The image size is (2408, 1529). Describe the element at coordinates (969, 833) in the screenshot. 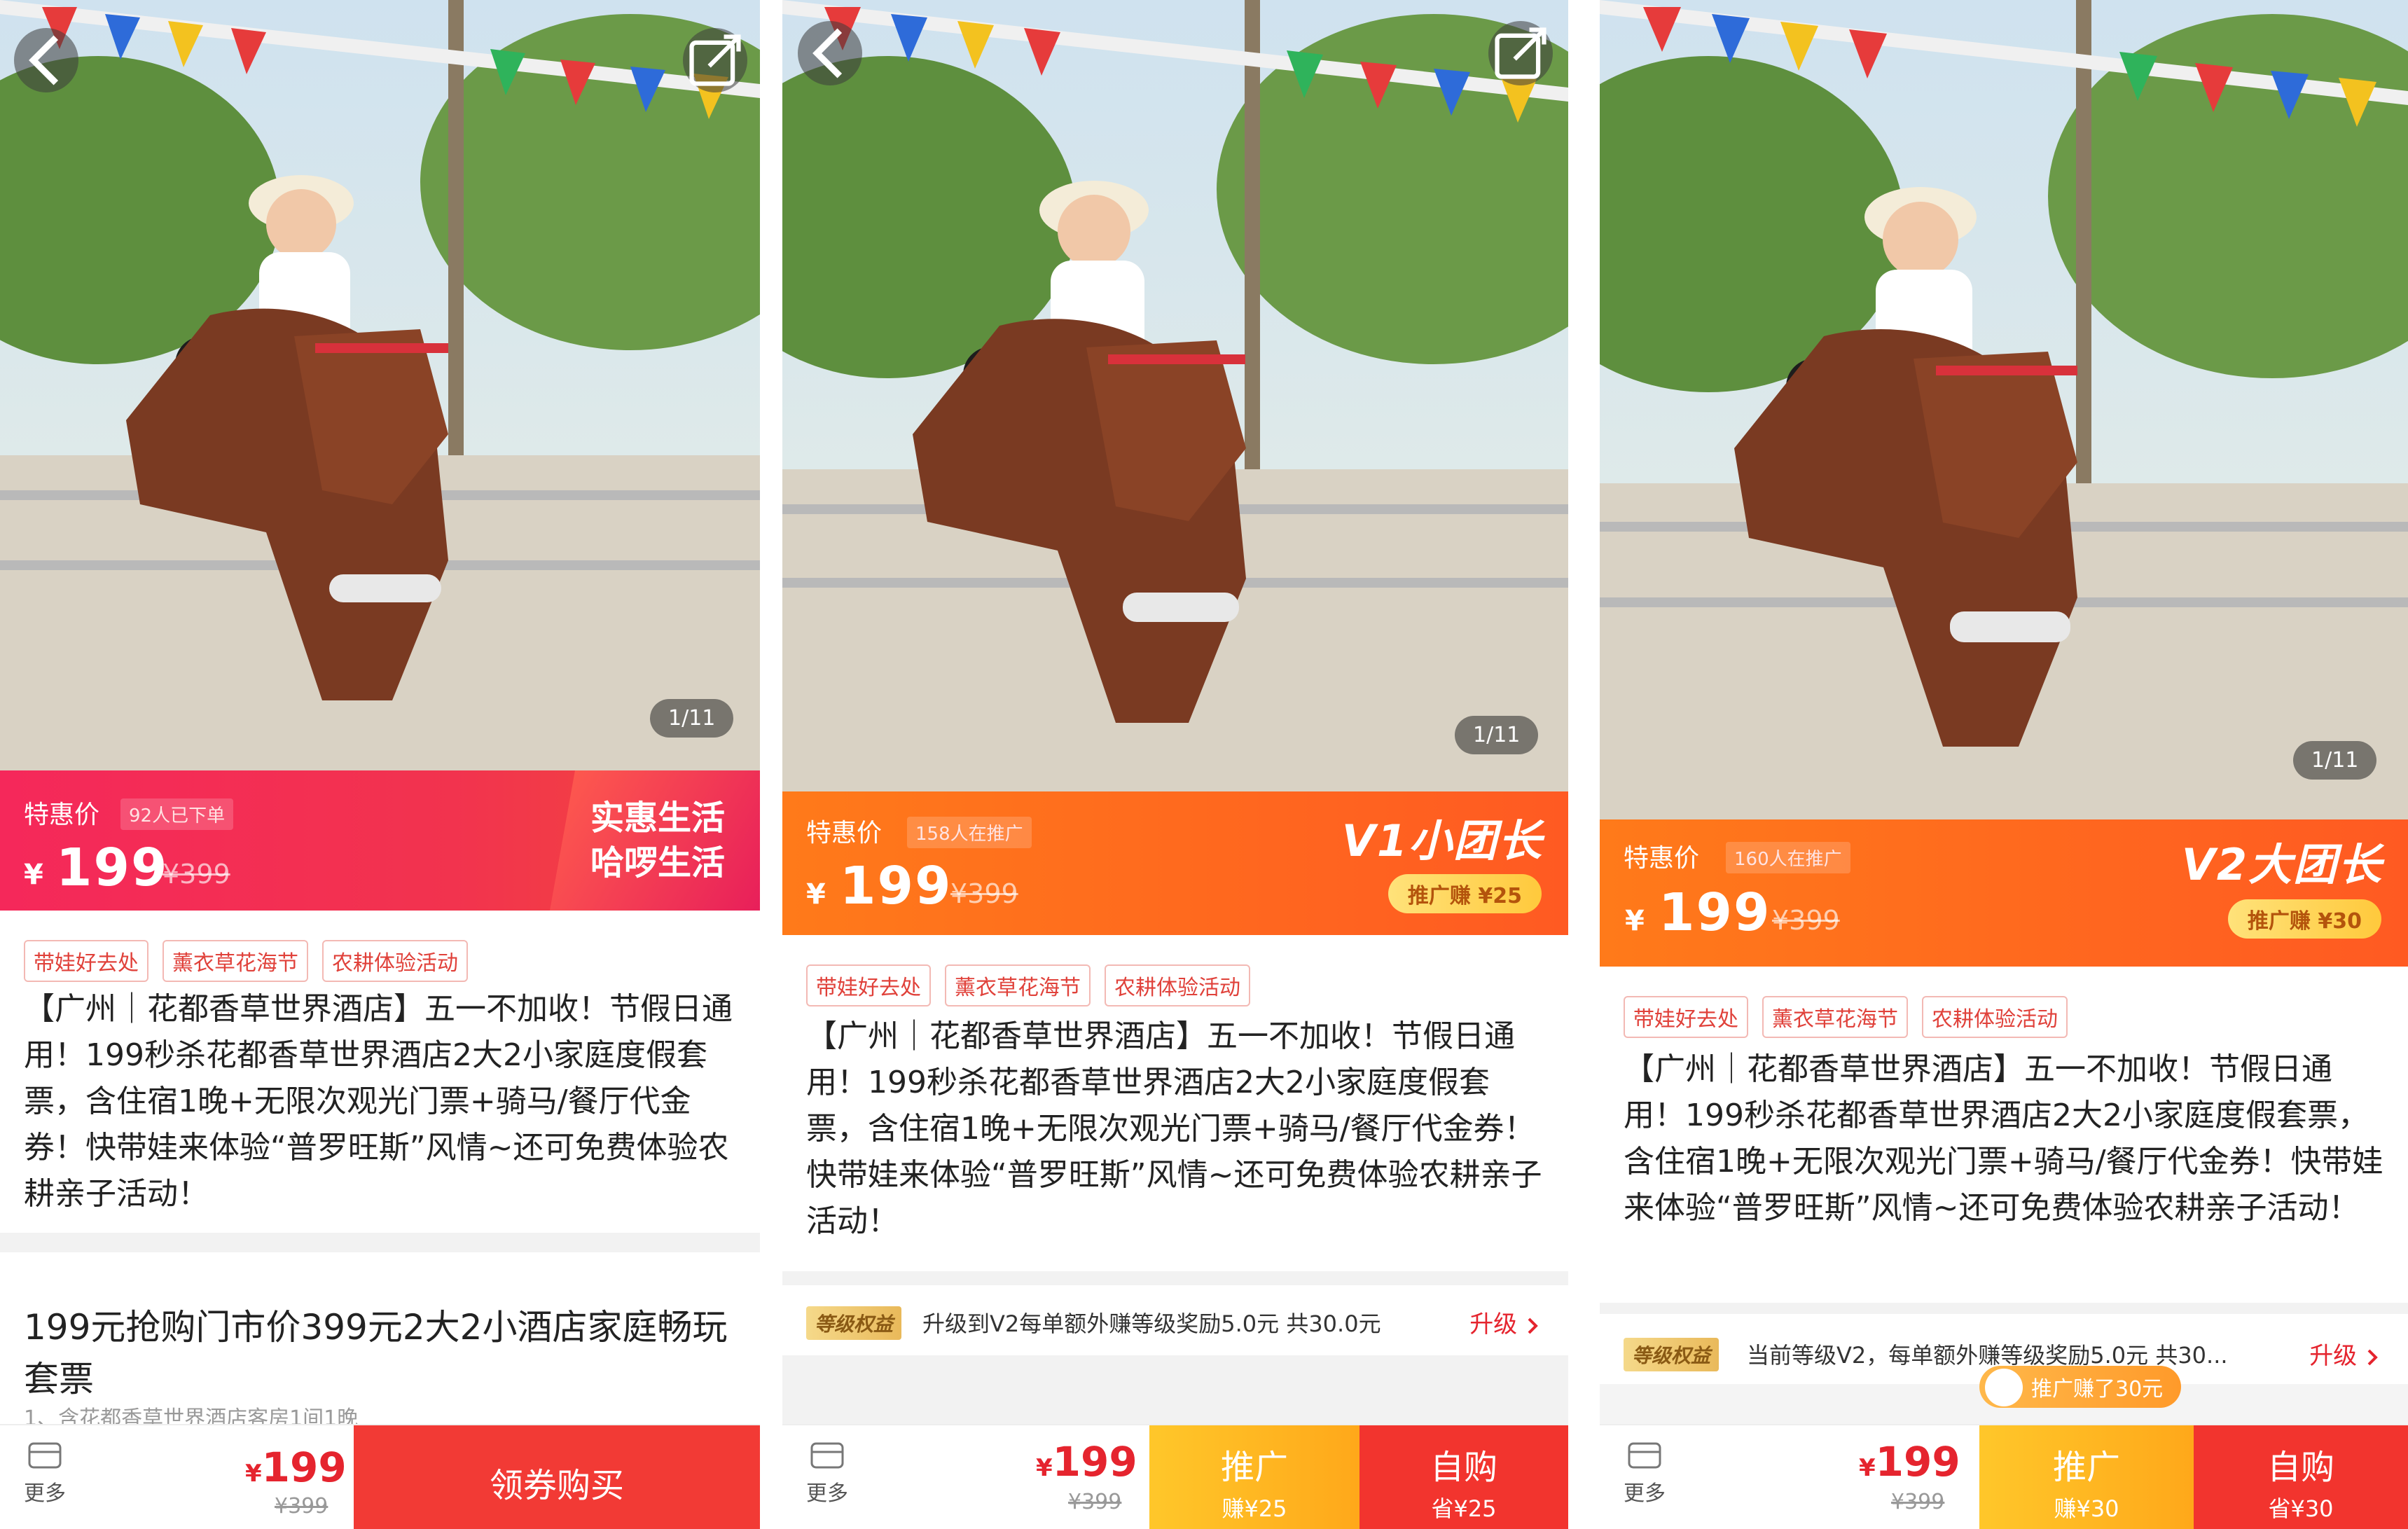

I see `promoter-count-badge: 158人在推广` at that location.